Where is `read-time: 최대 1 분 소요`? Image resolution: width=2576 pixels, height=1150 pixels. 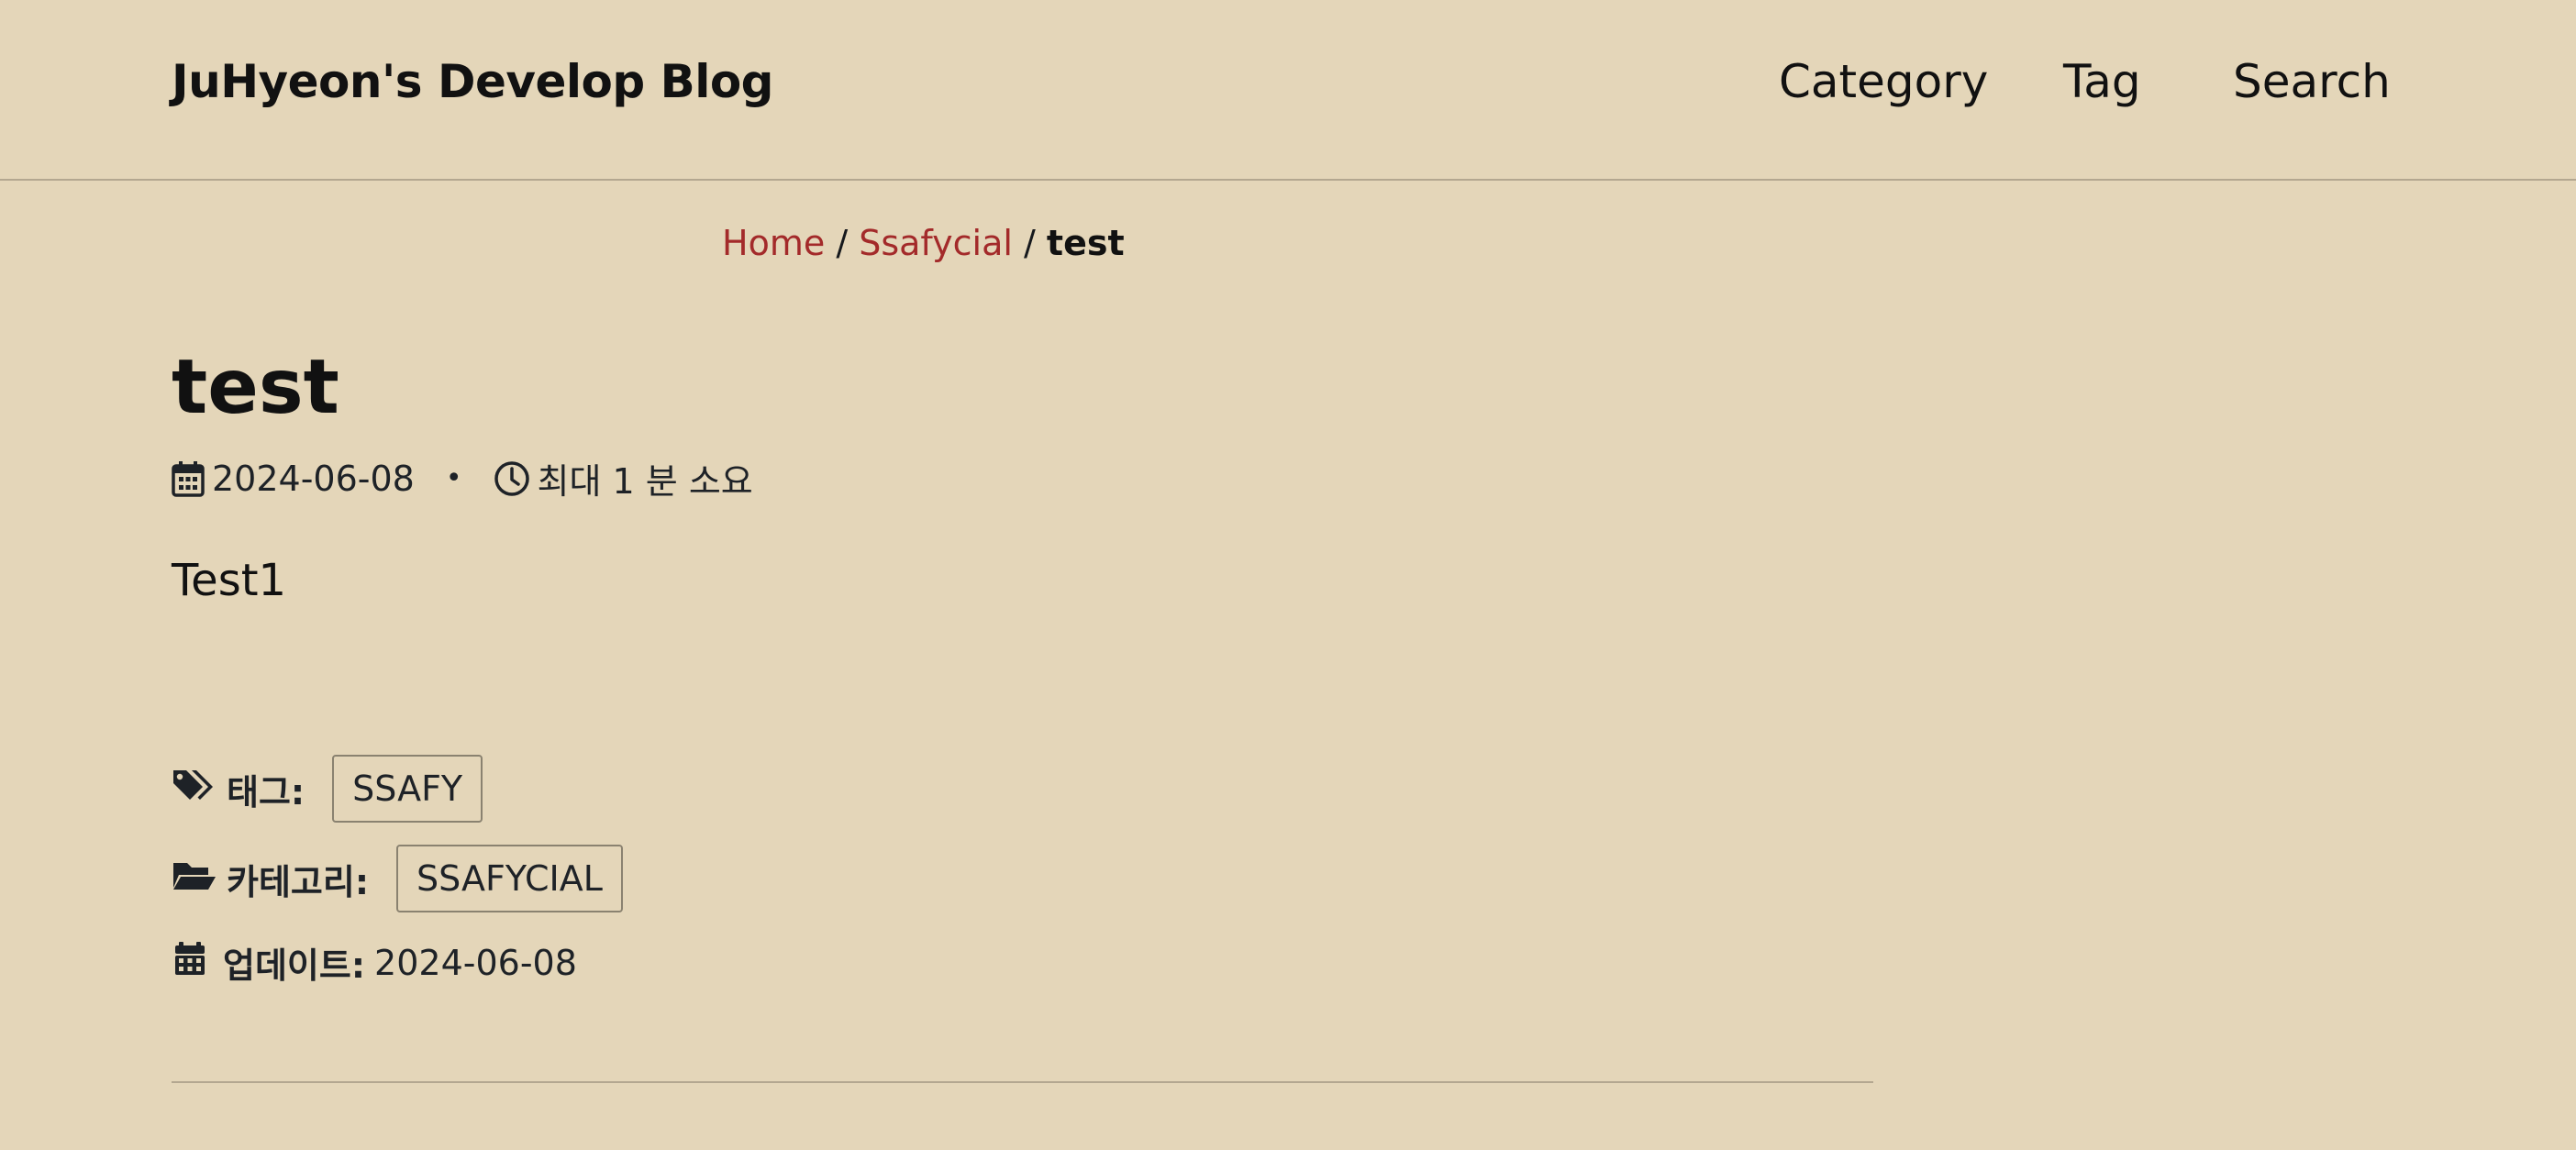 read-time: 최대 1 분 소요 is located at coordinates (645, 482).